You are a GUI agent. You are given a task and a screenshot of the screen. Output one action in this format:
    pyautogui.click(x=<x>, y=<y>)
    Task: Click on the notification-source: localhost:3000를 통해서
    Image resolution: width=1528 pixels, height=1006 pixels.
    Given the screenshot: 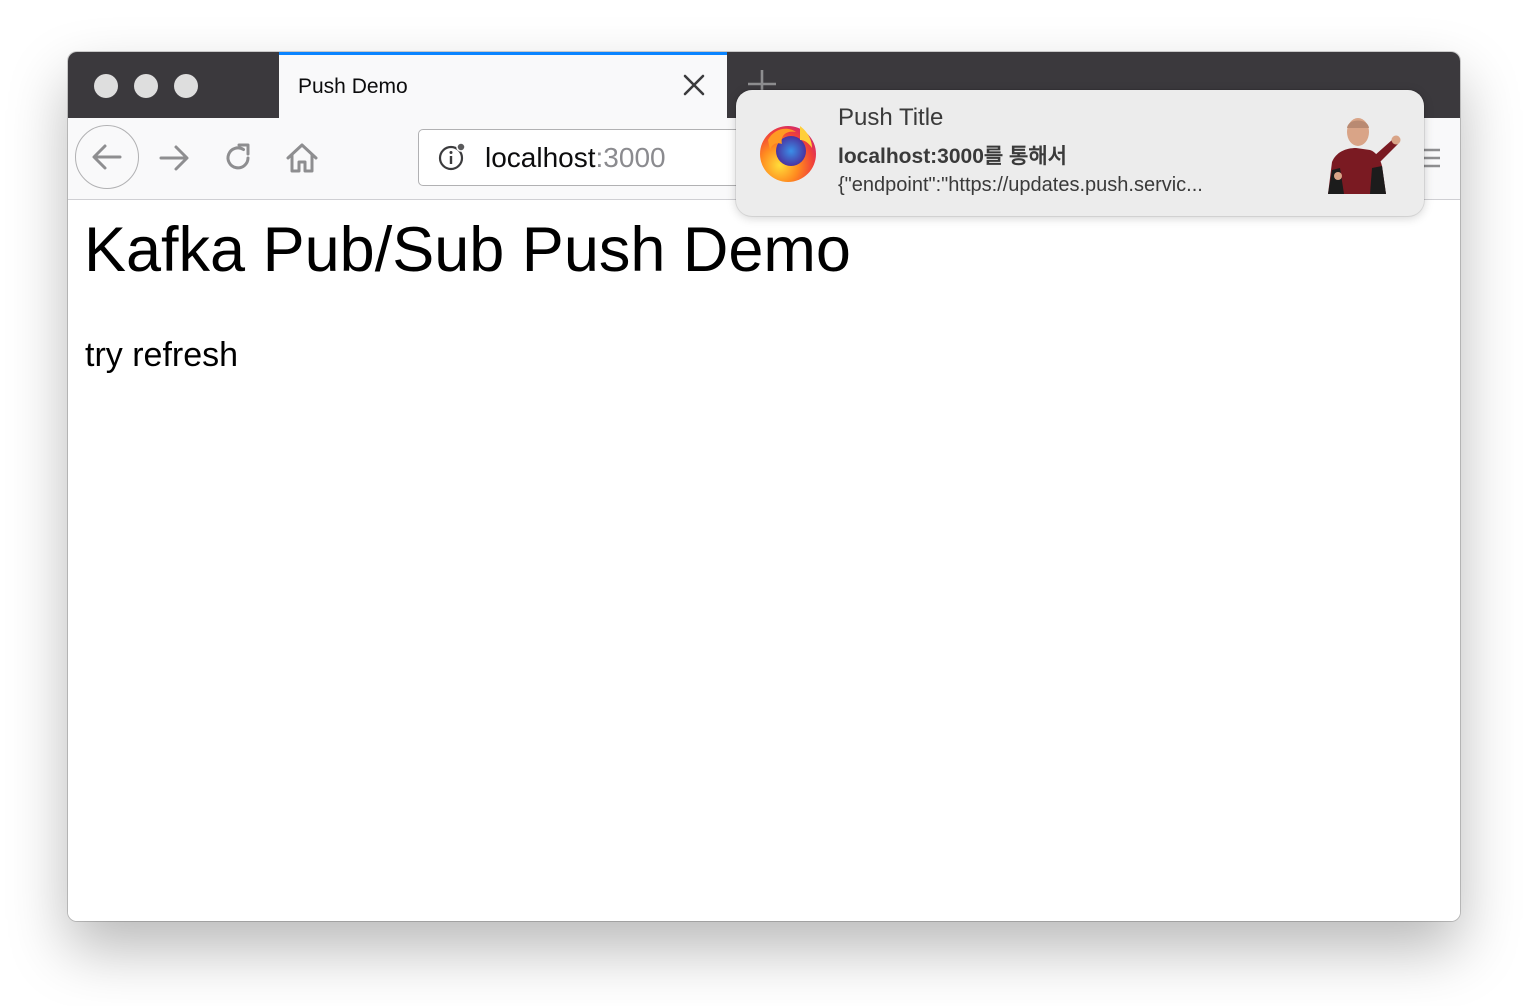 What is the action you would take?
    pyautogui.click(x=953, y=156)
    